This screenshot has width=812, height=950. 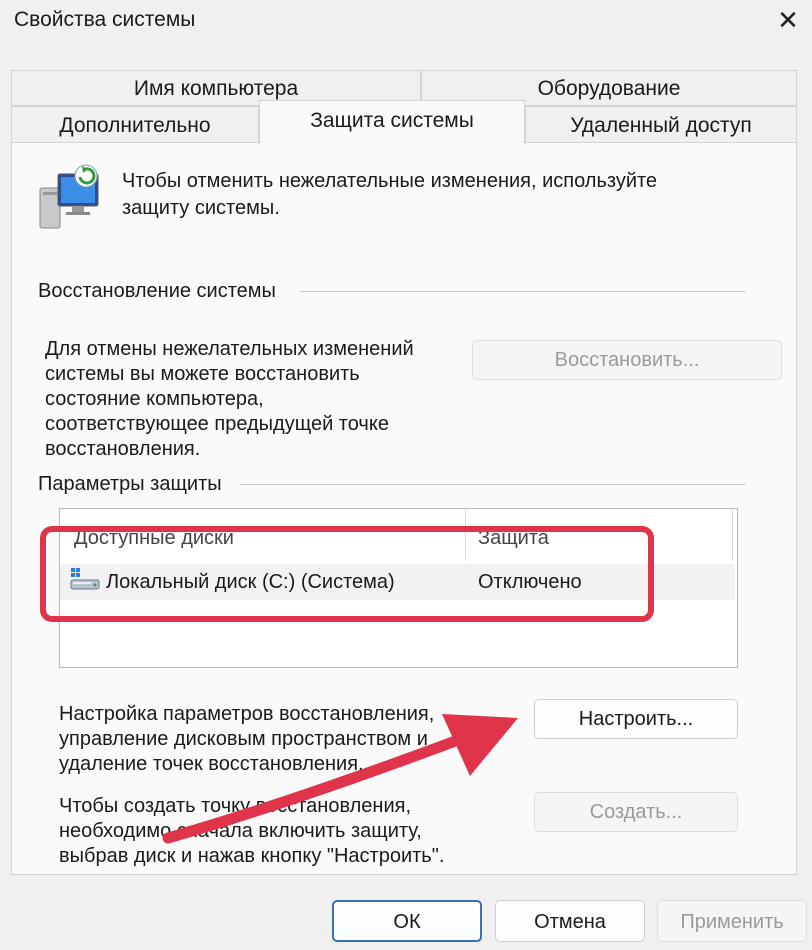 I want to click on restore-description-line: восстановления., so click(x=123, y=449).